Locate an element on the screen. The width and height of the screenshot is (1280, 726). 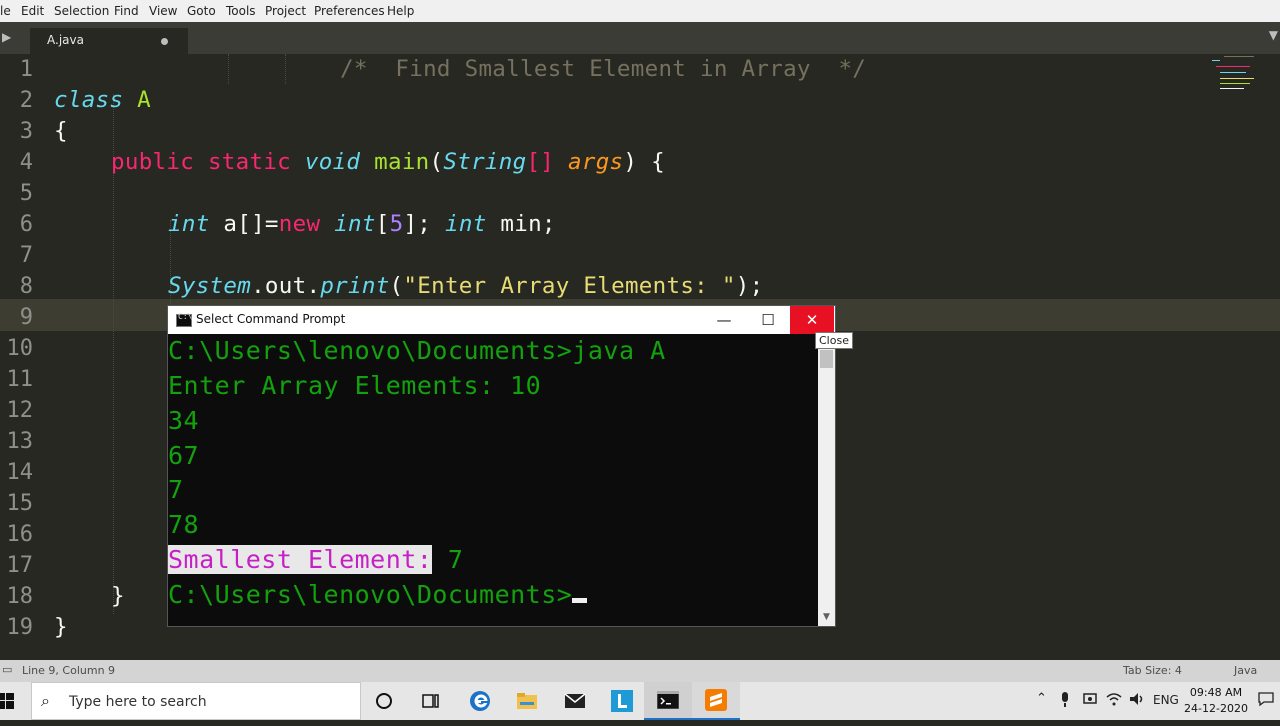
line-number: 8 is located at coordinates (26, 286).